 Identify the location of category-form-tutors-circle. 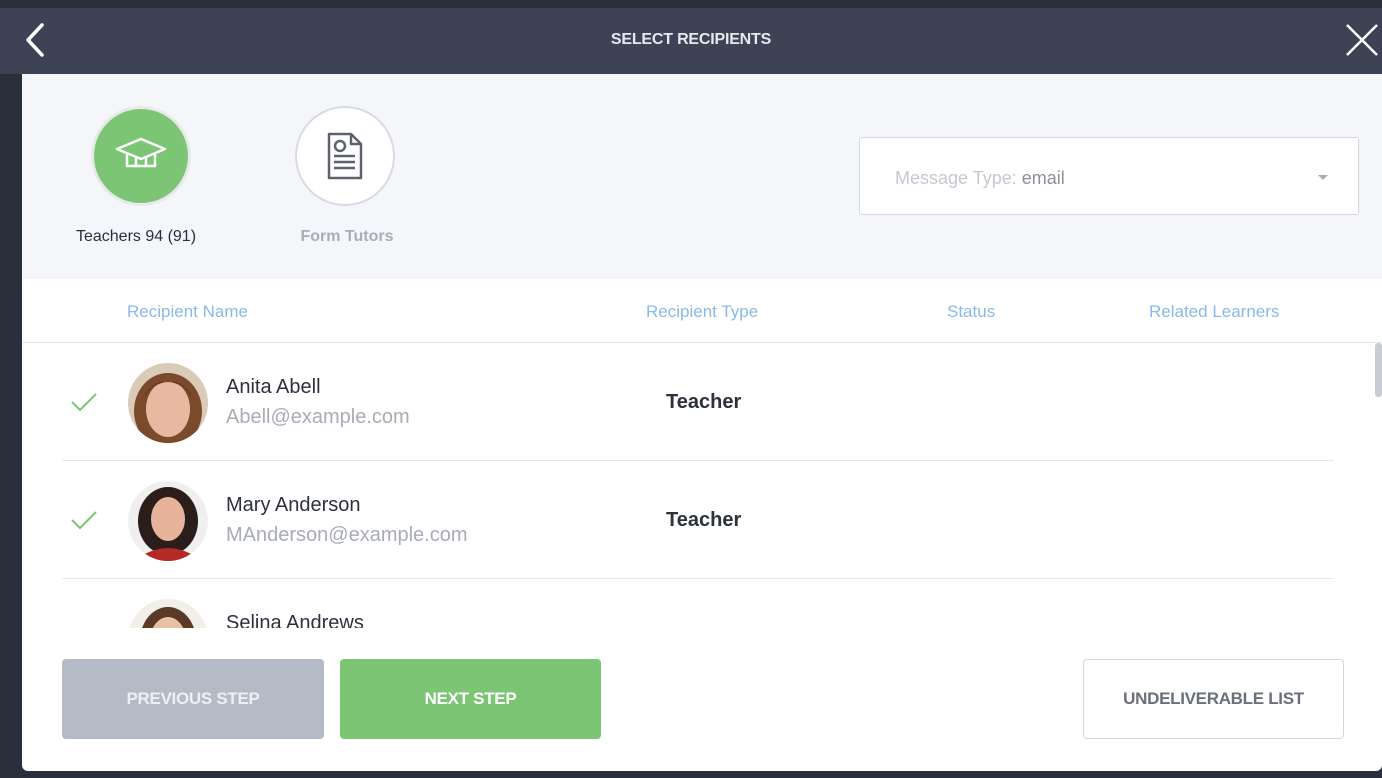
(345, 156).